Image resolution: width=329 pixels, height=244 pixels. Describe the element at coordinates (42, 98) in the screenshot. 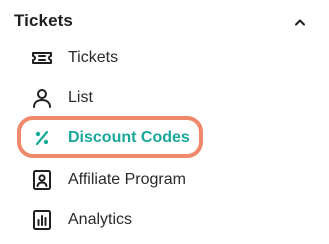

I see `user-icon` at that location.